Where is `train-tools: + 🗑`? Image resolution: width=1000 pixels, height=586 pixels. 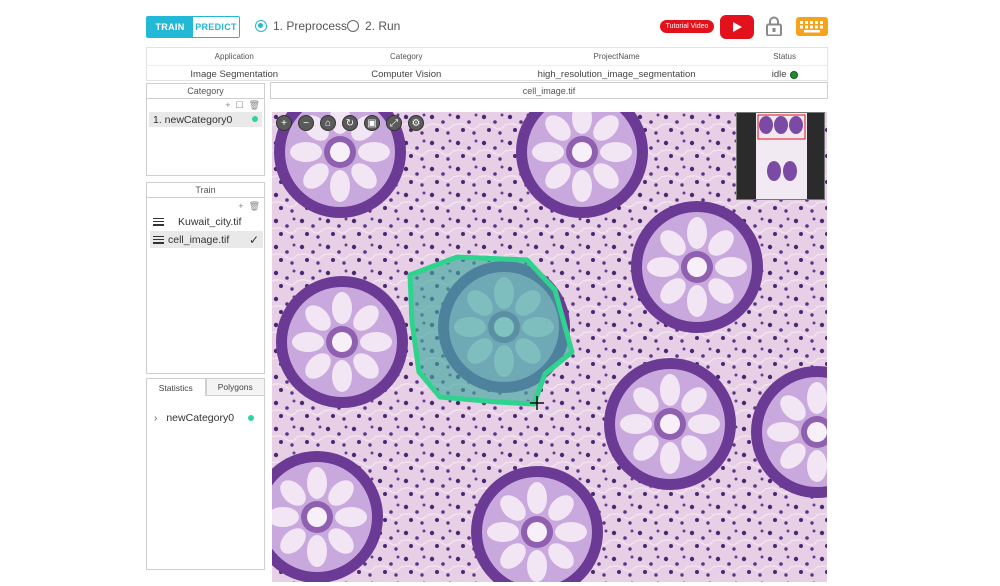 train-tools: + 🗑 is located at coordinates (249, 206).